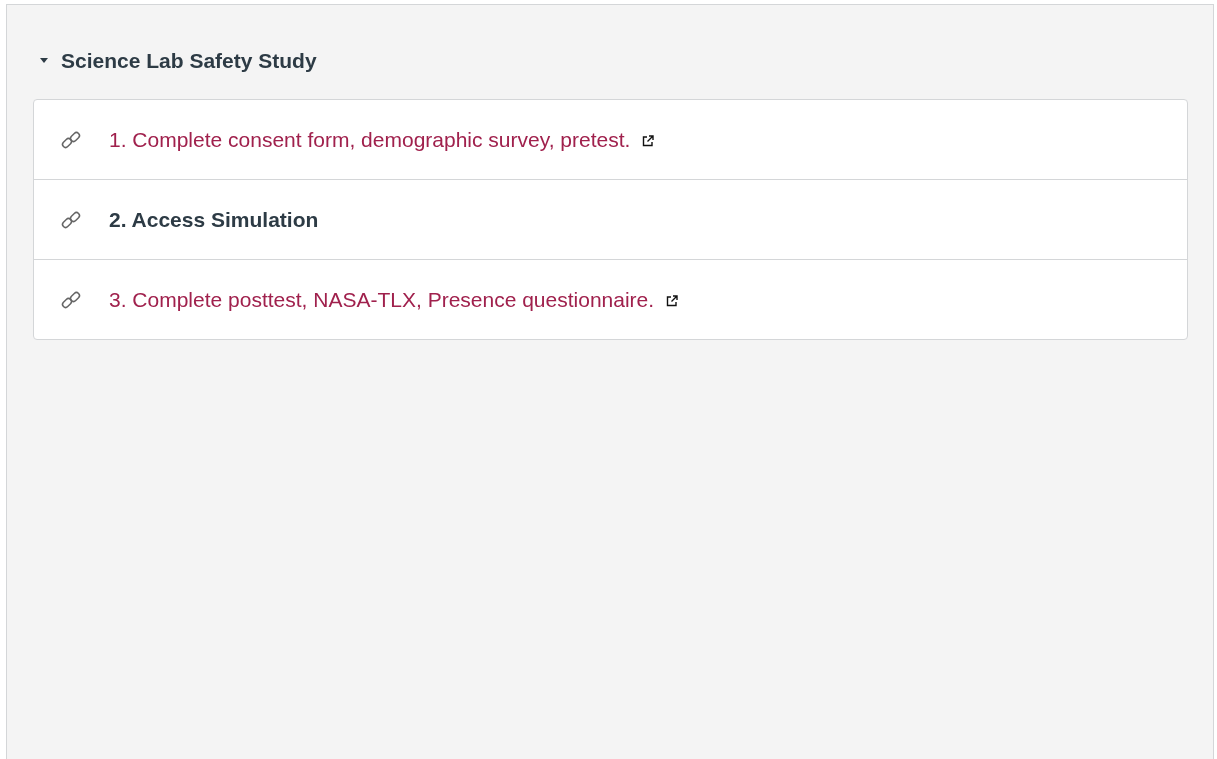  What do you see at coordinates (189, 61) in the screenshot?
I see `module-title: Science Lab Safety Study` at bounding box center [189, 61].